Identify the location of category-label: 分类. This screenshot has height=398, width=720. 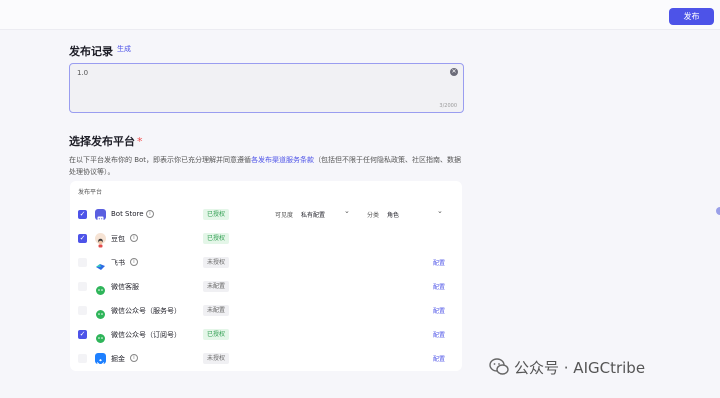
(373, 215).